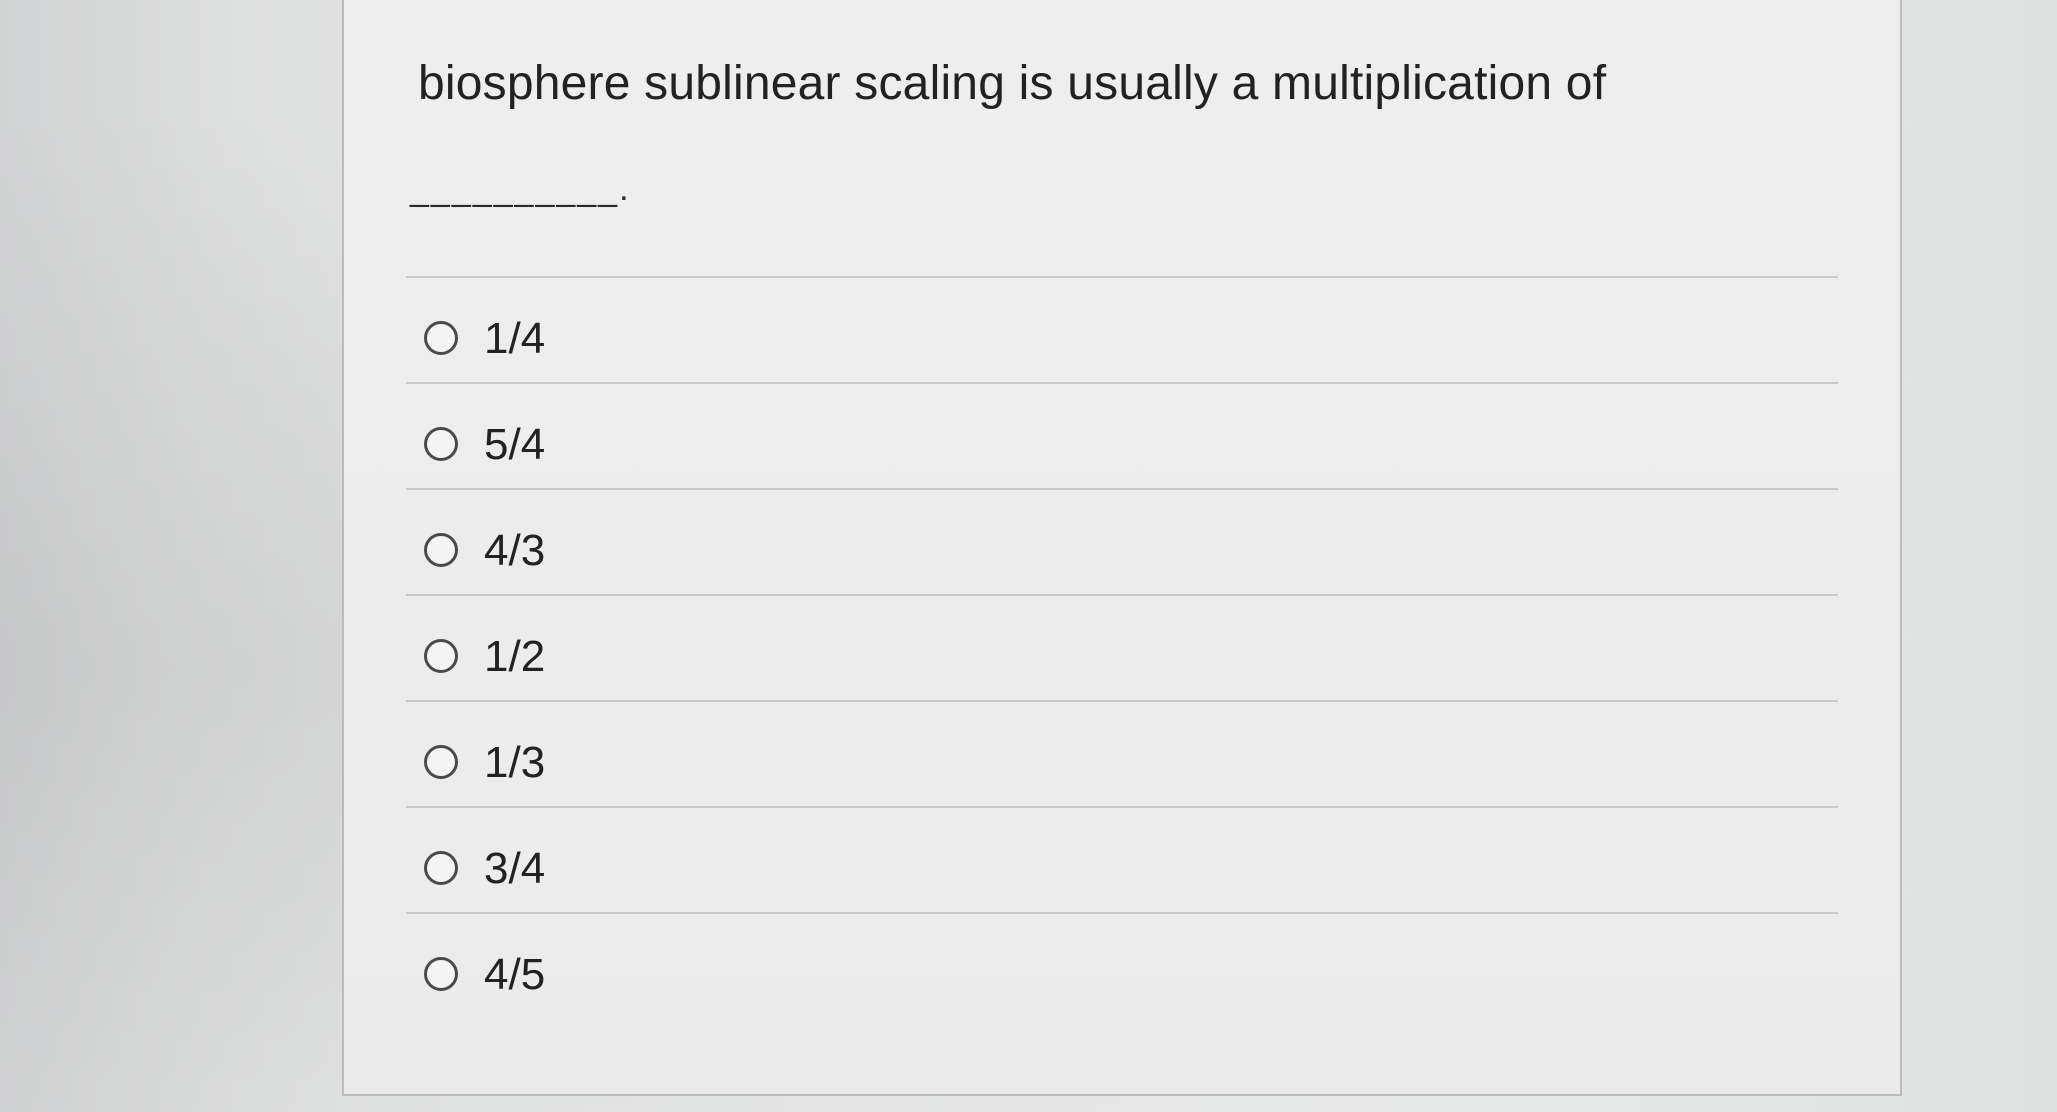  I want to click on answer-option-5-4: 5/4, so click(1122, 437).